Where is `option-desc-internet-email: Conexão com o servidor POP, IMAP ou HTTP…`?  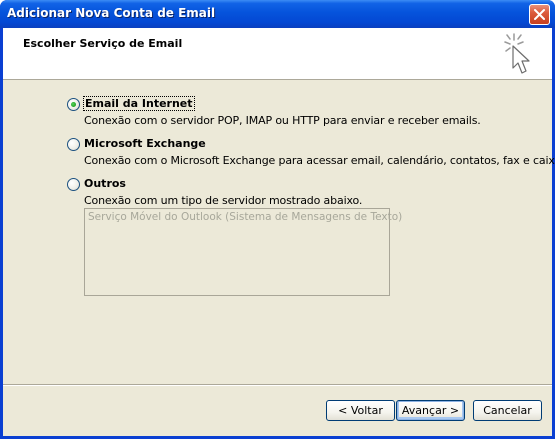 option-desc-internet-email: Conexão com o servidor POP, IMAP ou HTTP… is located at coordinates (282, 120).